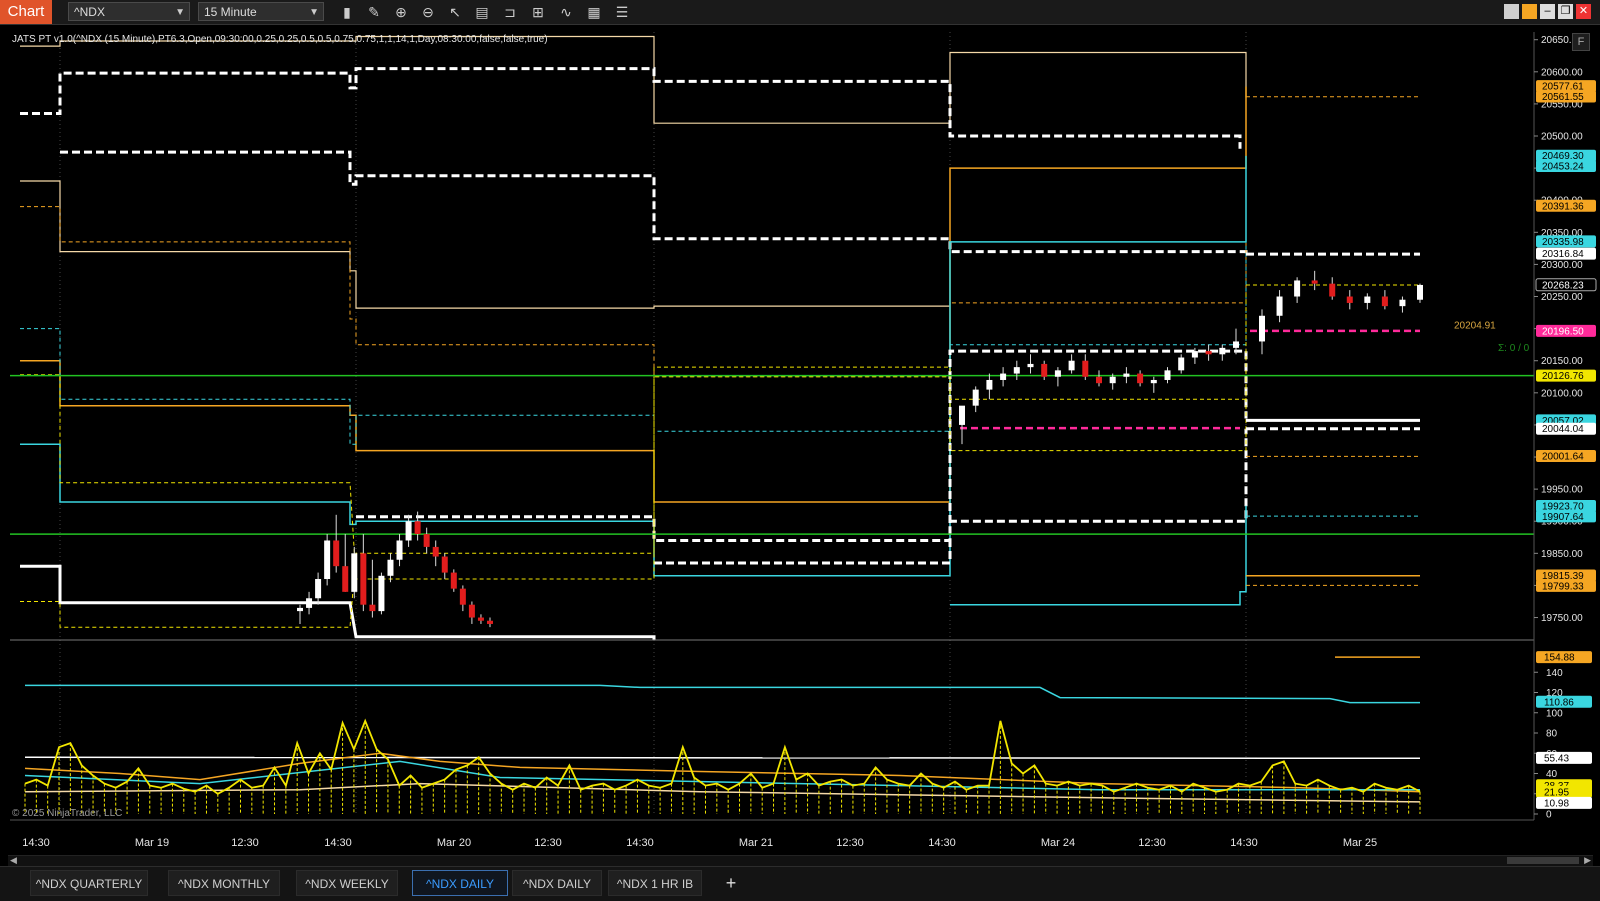 The width and height of the screenshot is (1600, 901). I want to click on zoom-out-icon: ⊖, so click(428, 12).